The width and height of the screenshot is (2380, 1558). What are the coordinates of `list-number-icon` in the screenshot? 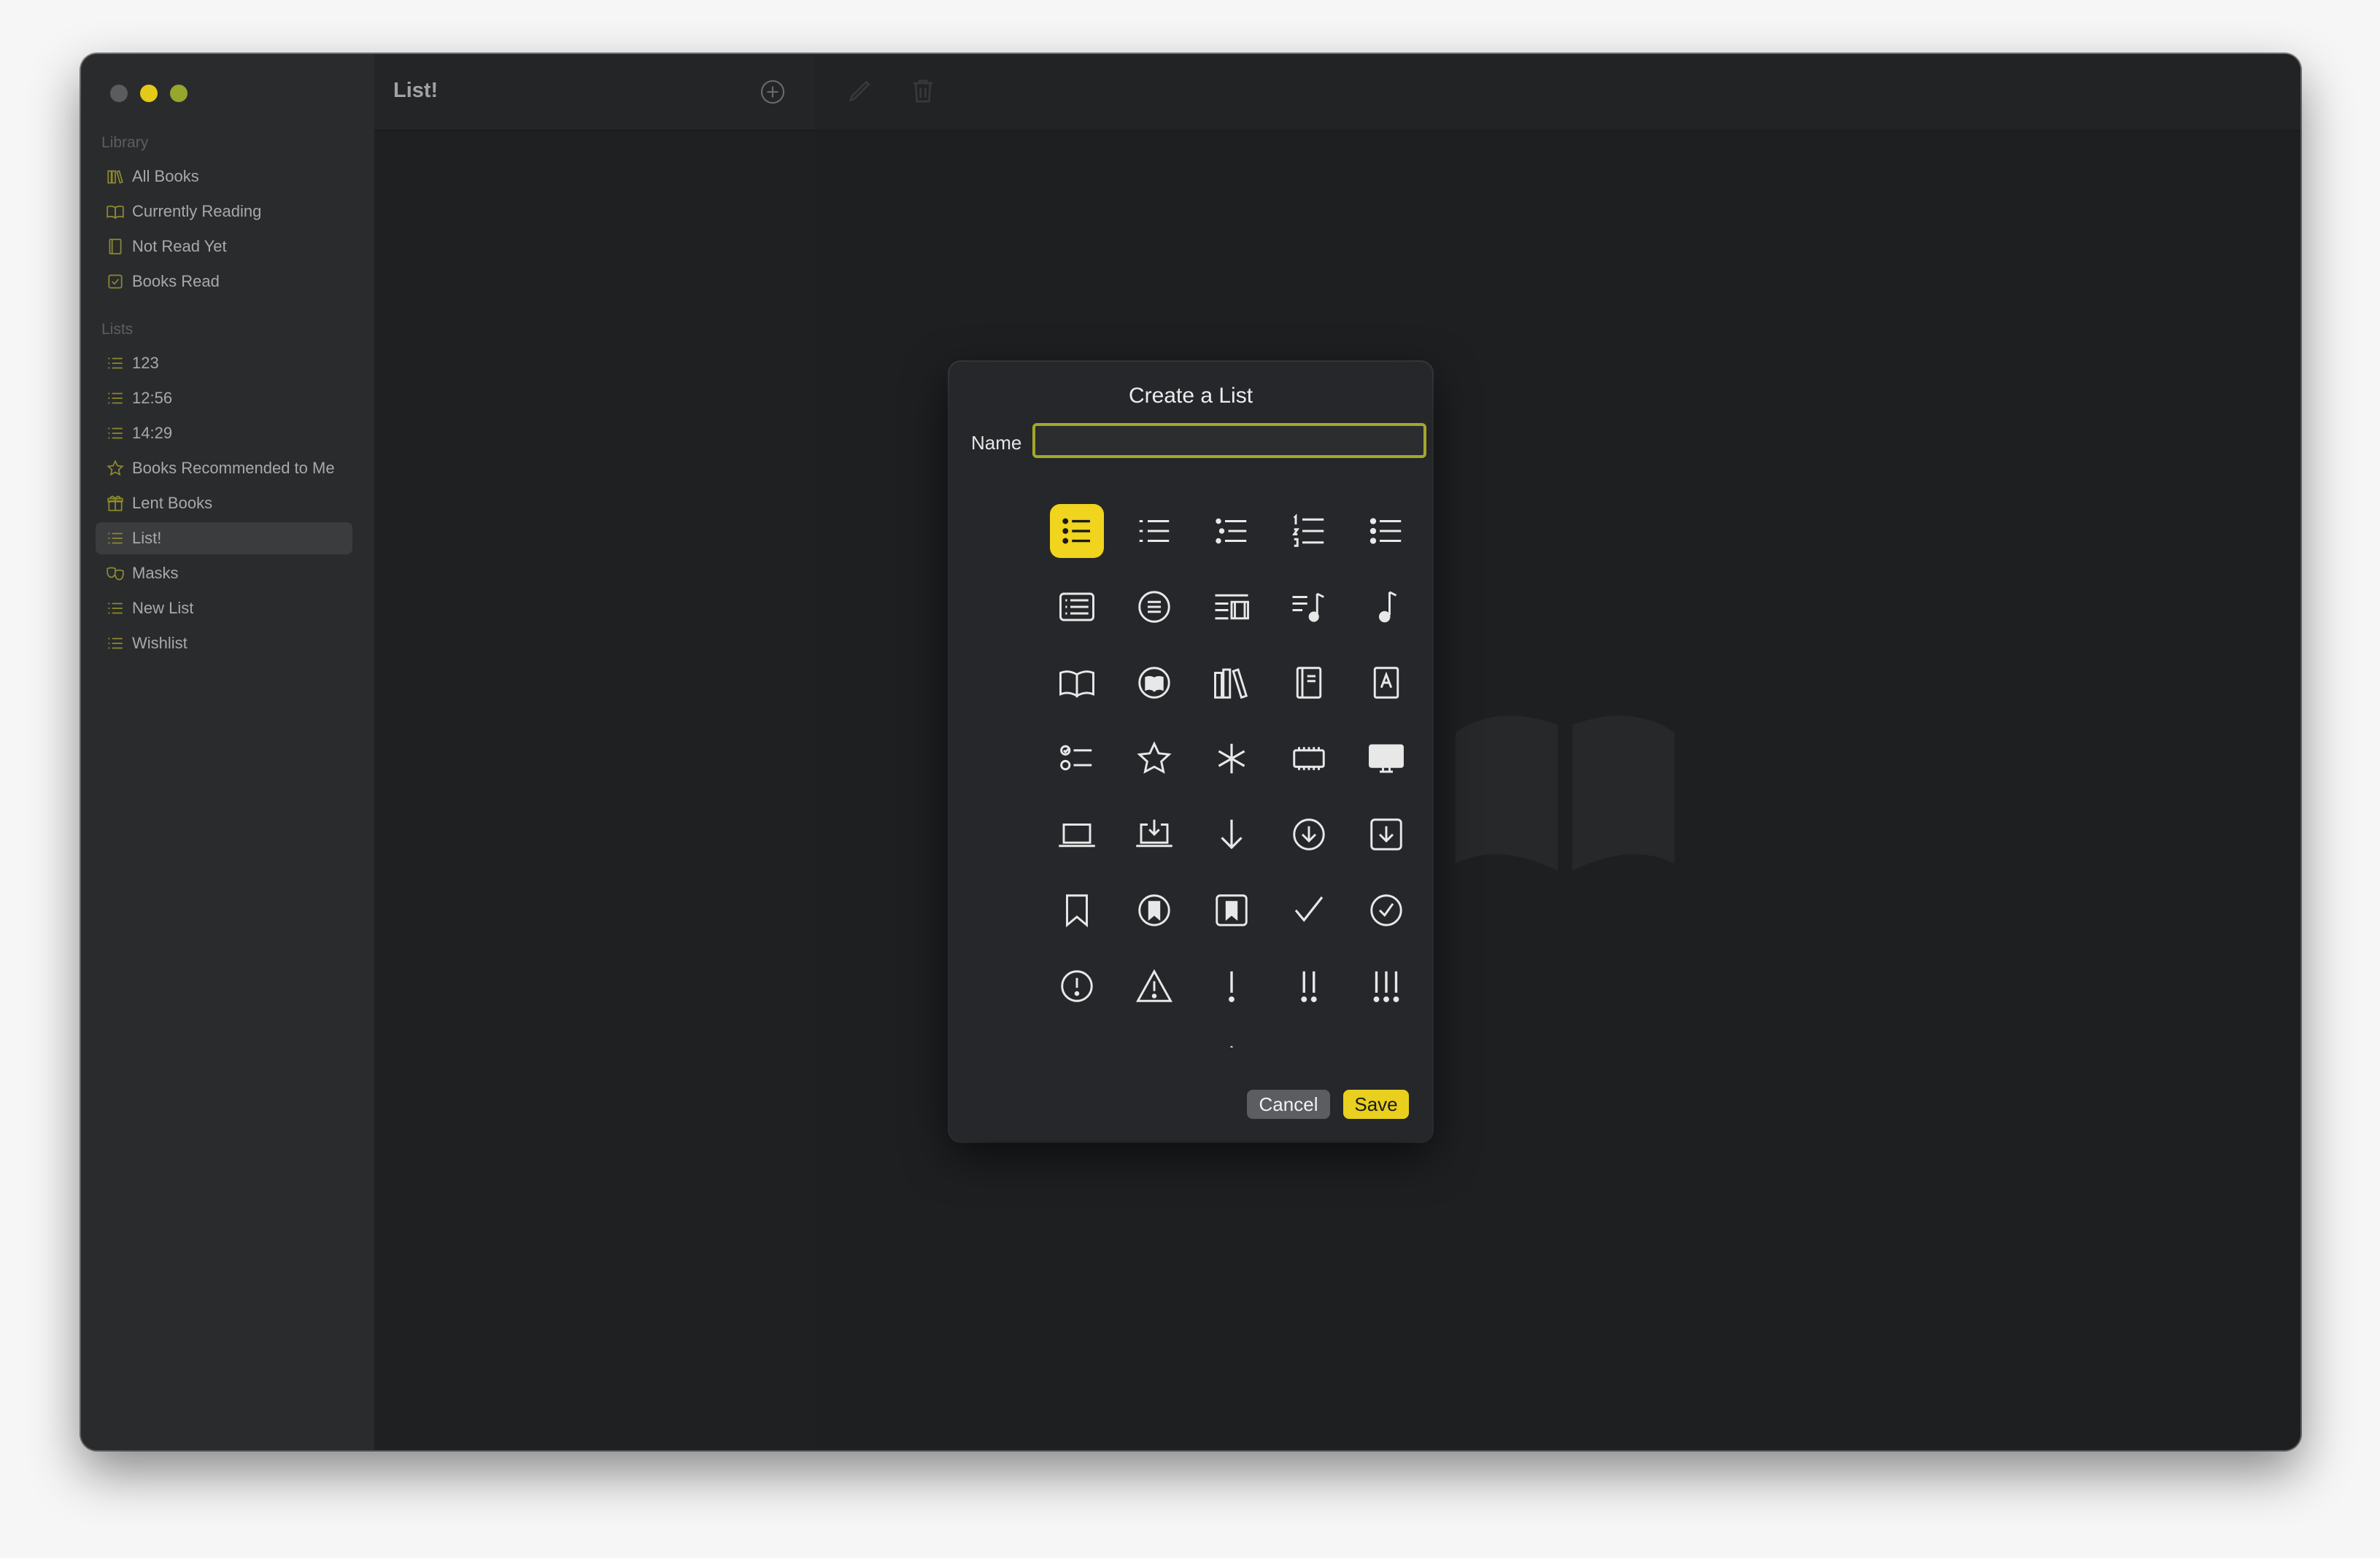 It's located at (1308, 530).